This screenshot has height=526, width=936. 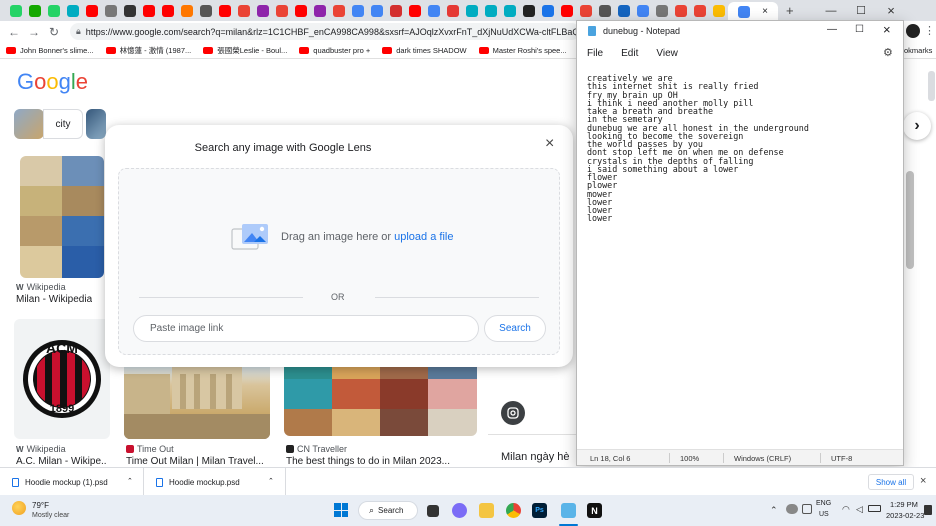 I want to click on result-title: Milan - Wikipedia, so click(x=54, y=299).